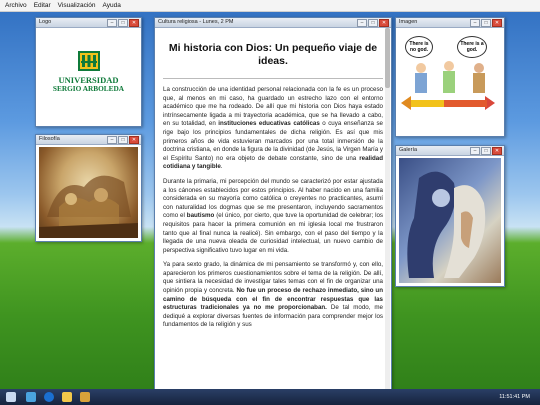 The height and width of the screenshot is (405, 540). What do you see at coordinates (77, 5) in the screenshot?
I see `menu-visualizacion: Visualización` at bounding box center [77, 5].